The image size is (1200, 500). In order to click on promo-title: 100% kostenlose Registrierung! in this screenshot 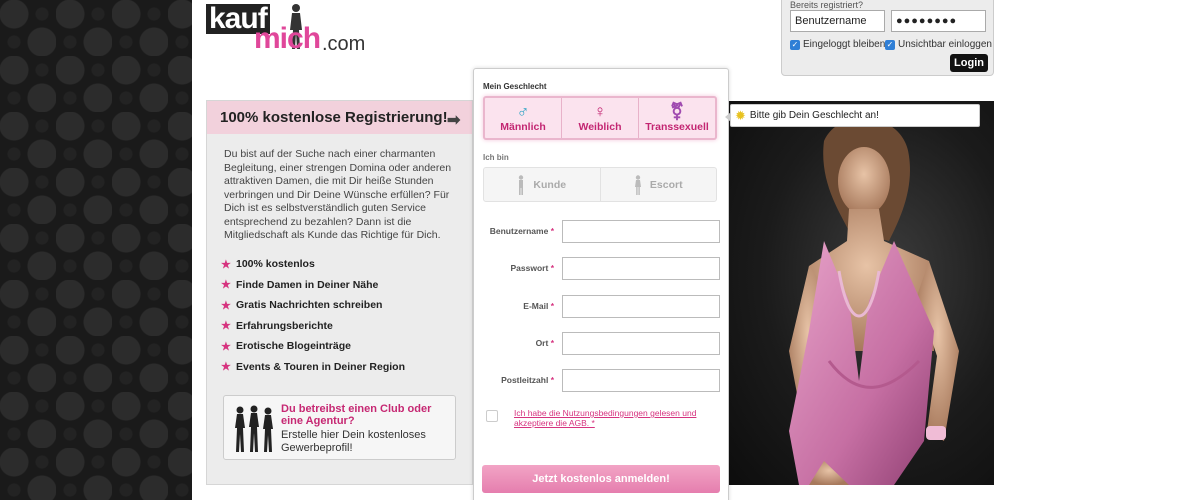, I will do `click(334, 117)`.